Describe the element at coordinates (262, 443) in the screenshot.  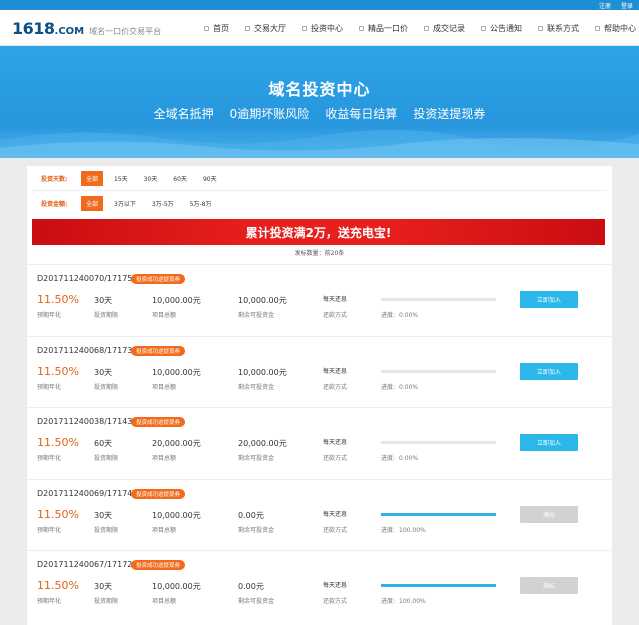
I see `remaining-value: 20,000.00元` at that location.